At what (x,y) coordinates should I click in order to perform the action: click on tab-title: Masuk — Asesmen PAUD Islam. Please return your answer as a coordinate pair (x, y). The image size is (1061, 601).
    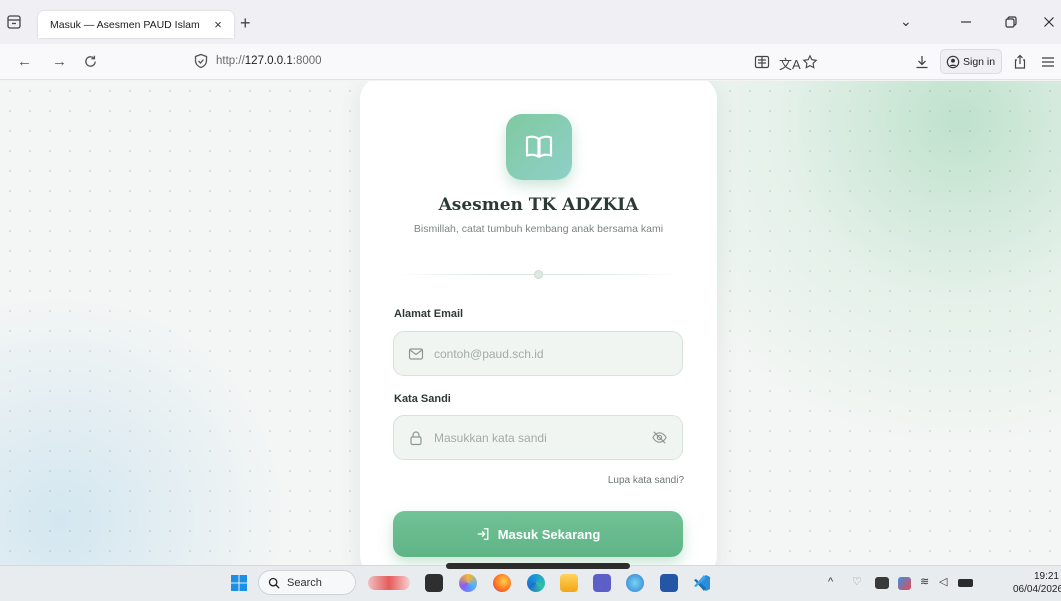
    Looking at the image, I should click on (125, 24).